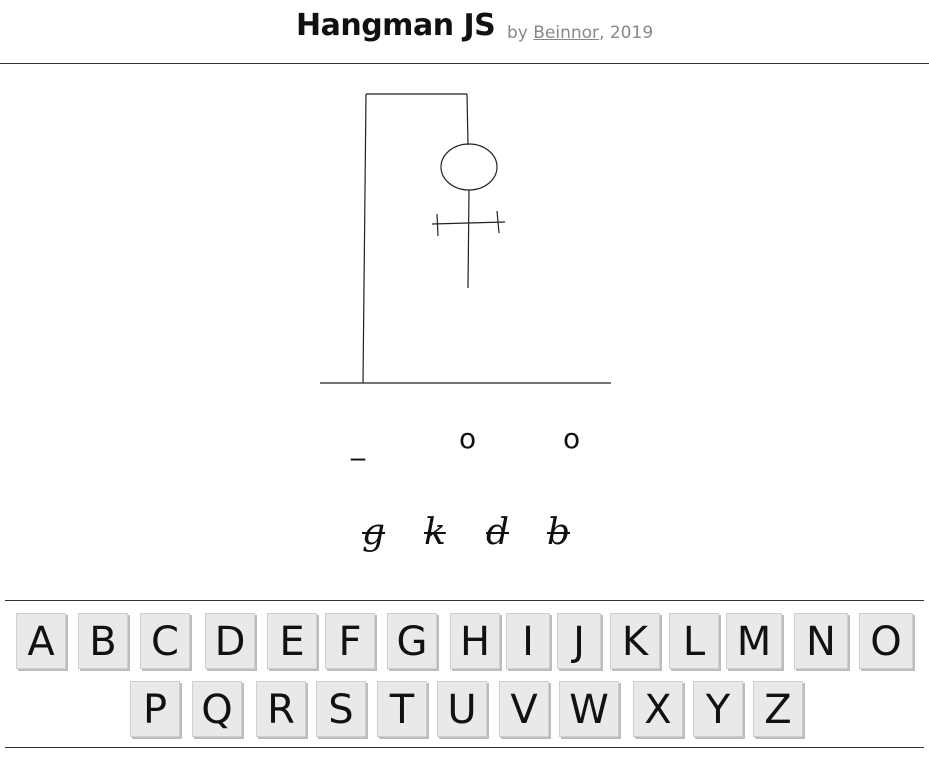 This screenshot has width=929, height=769. I want to click on letter-key: S, so click(341, 709).